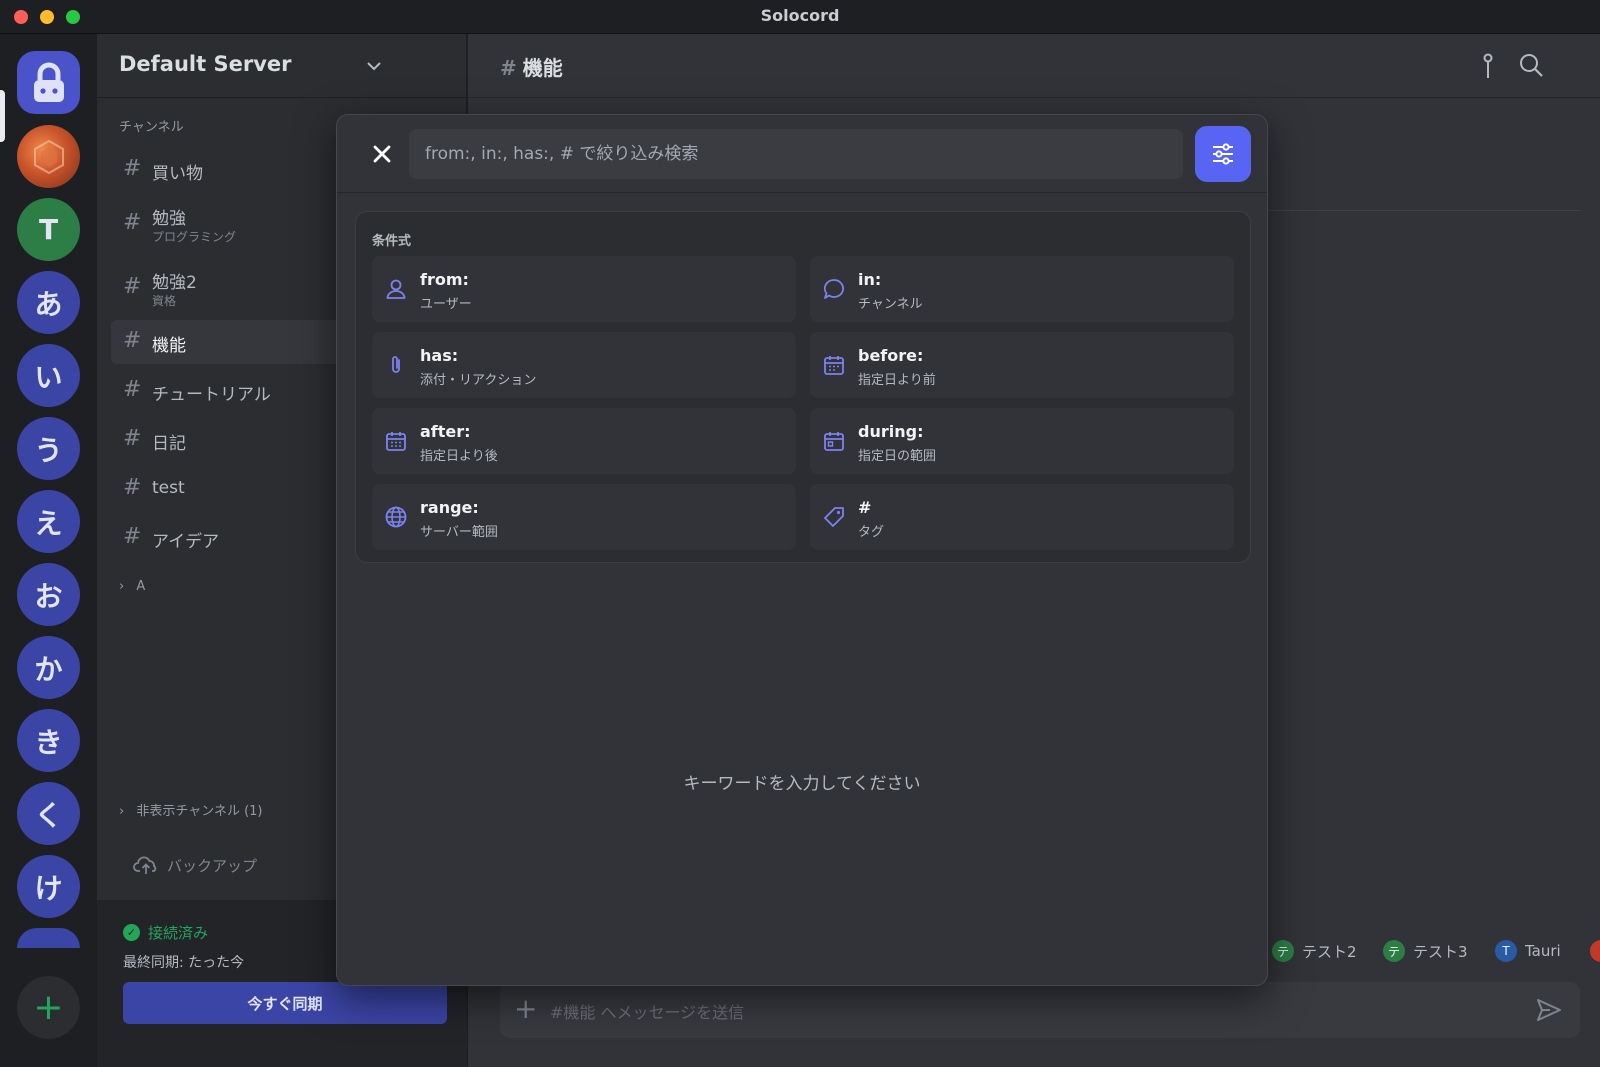  I want to click on last-sync-text: 最終同期: たった今, so click(184, 963).